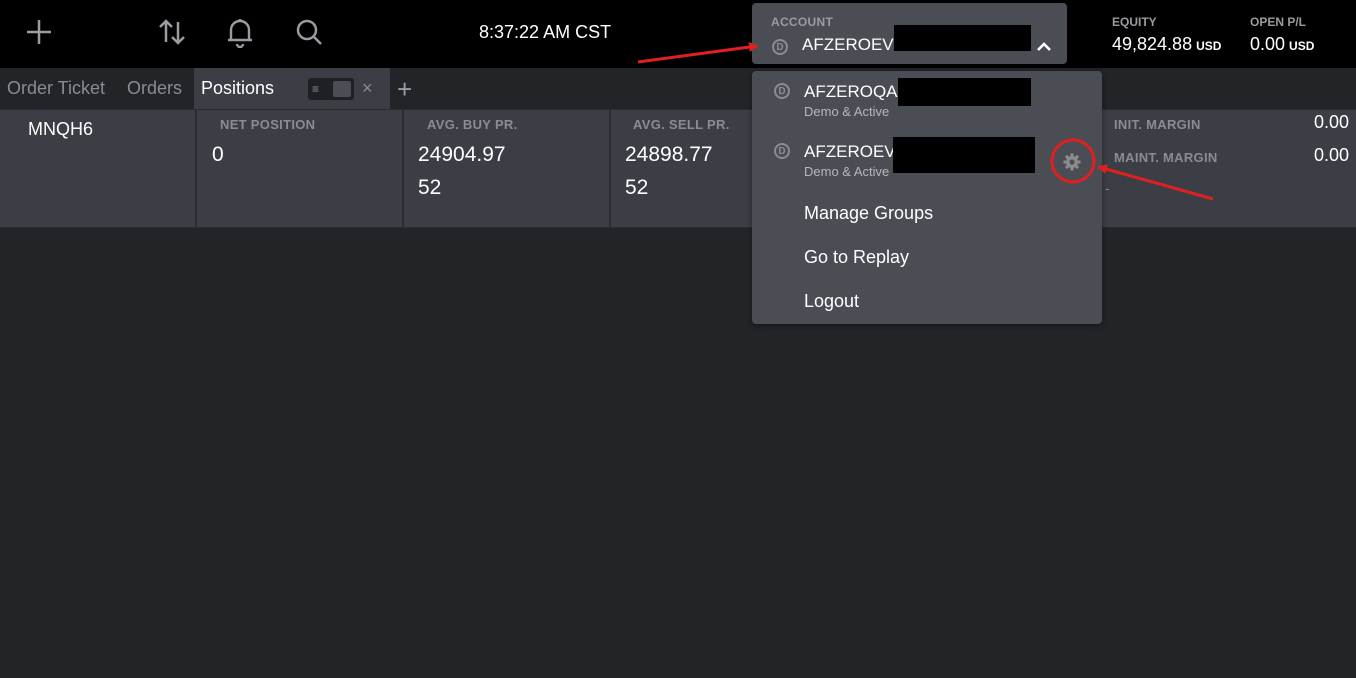 The image size is (1356, 678). What do you see at coordinates (1332, 122) in the screenshot?
I see `init-margin-value: 0.00` at bounding box center [1332, 122].